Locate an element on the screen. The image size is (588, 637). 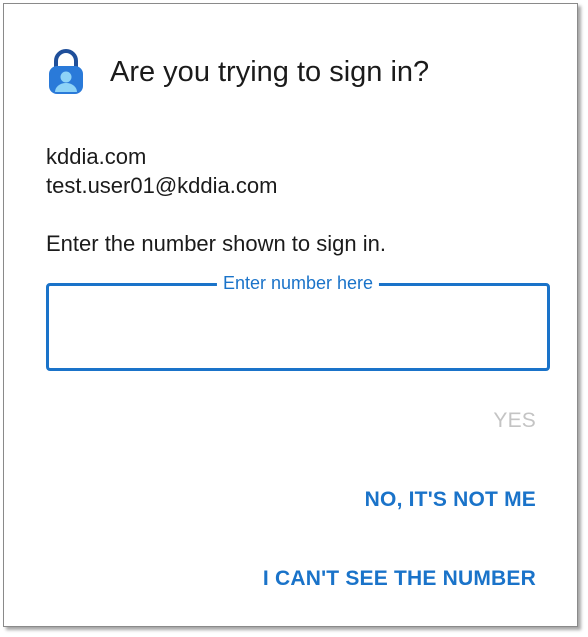
number-field: Enter number here is located at coordinates (298, 322).